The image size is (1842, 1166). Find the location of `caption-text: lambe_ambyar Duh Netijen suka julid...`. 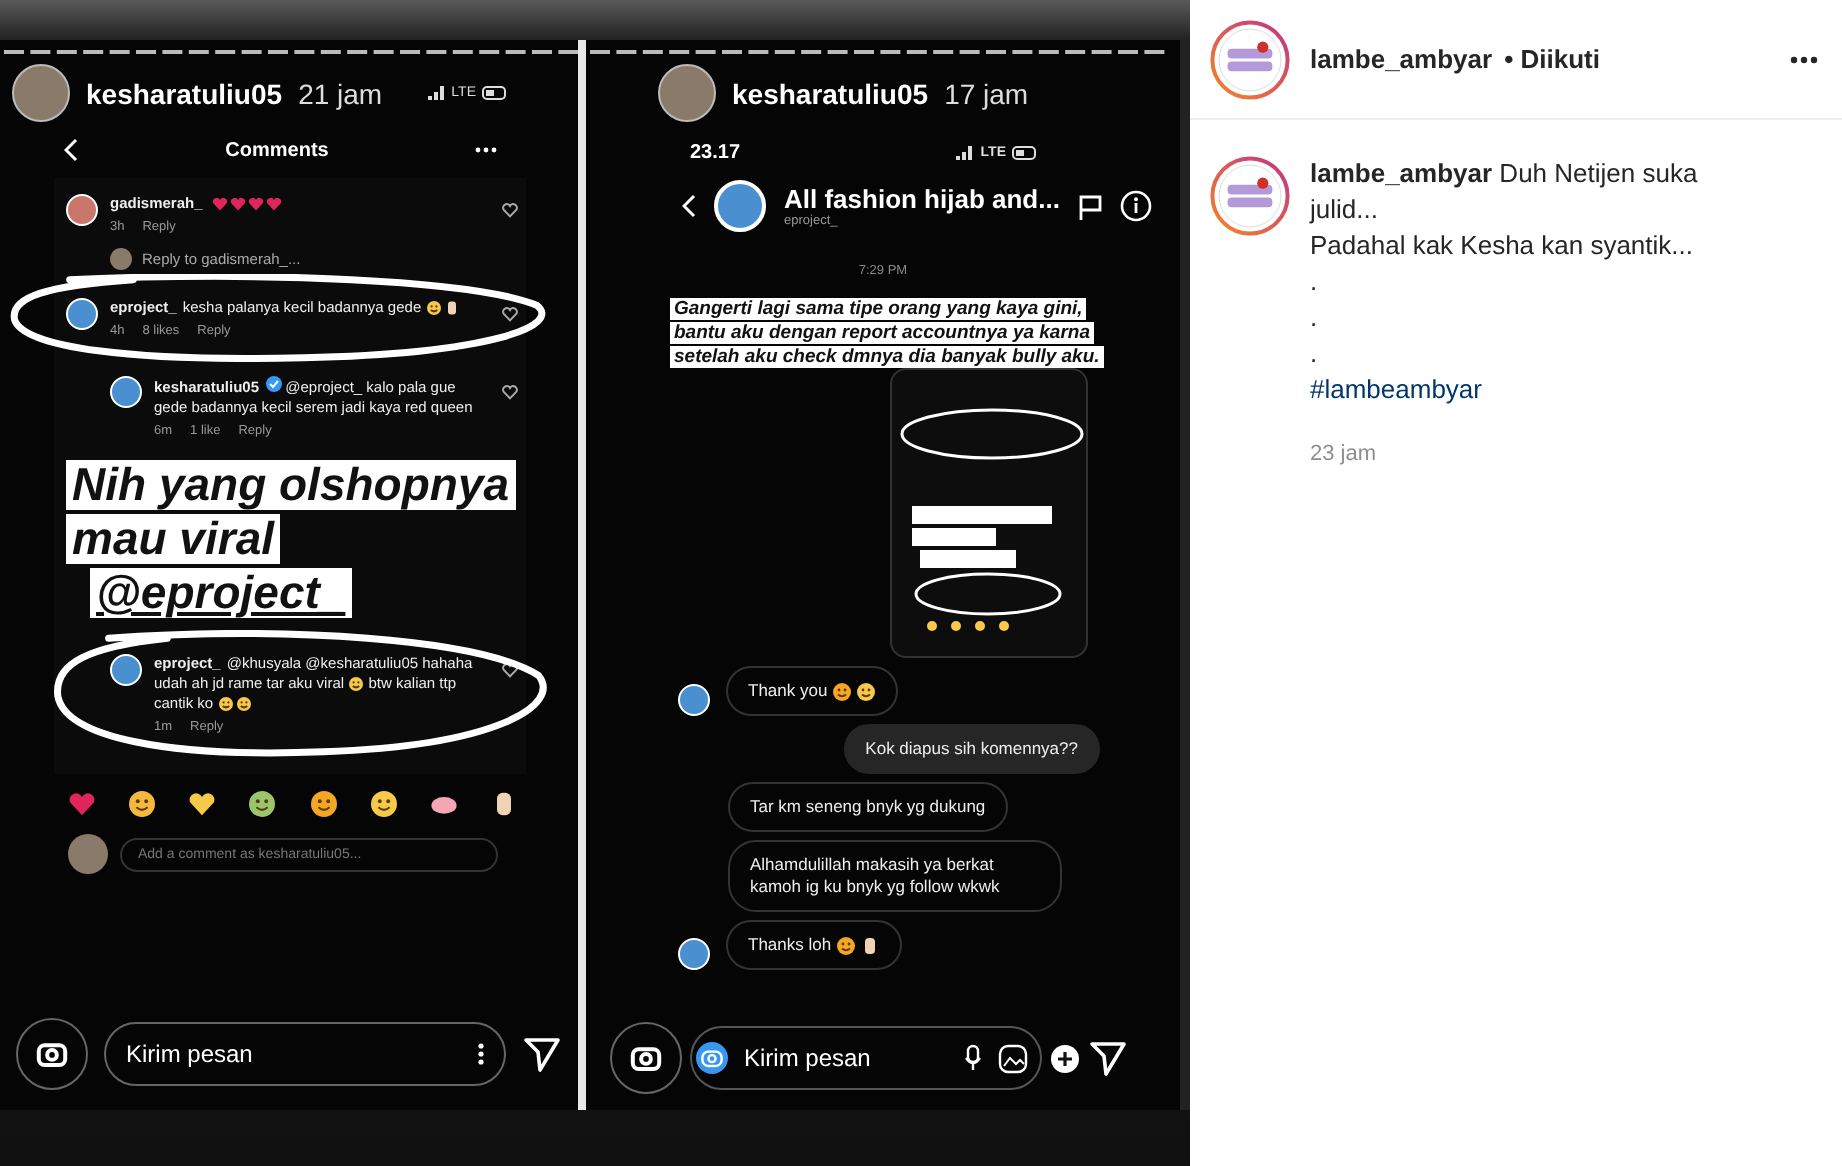

caption-text: lambe_ambyar Duh Netijen suka julid... is located at coordinates (1505, 192).